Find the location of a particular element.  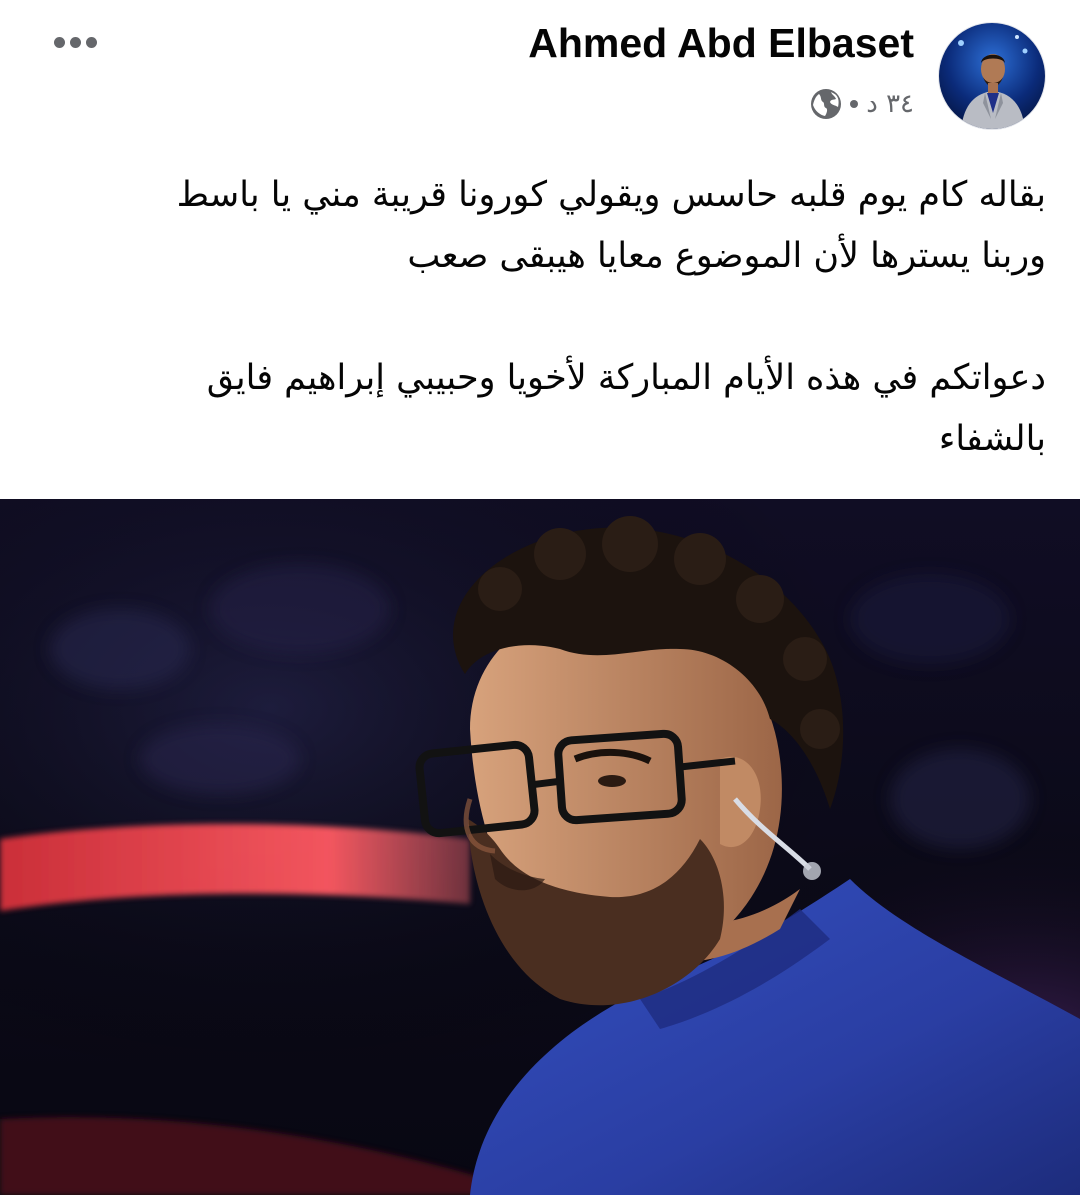

meta-separator is located at coordinates (854, 104).